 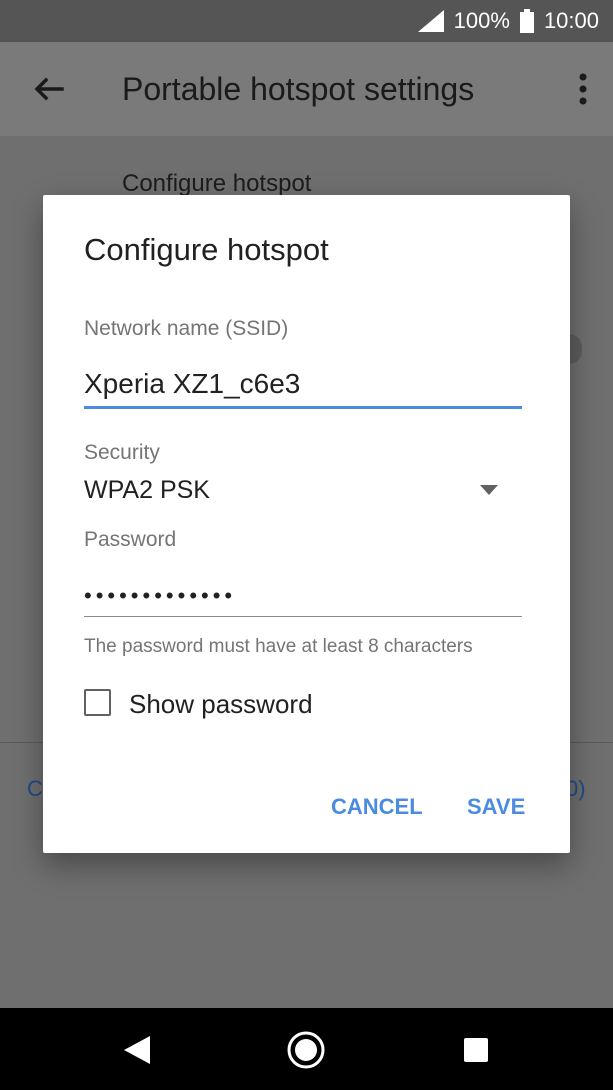 I want to click on nav-back-icon, so click(x=138, y=1050).